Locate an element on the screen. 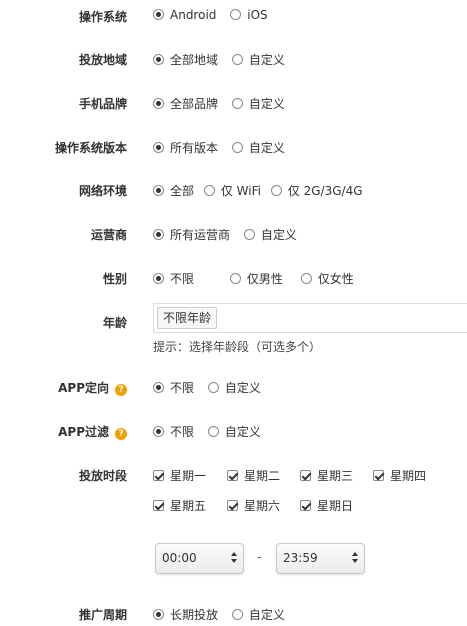  network-option-mobile-label: 仅 2G/3G/4G is located at coordinates (325, 191).